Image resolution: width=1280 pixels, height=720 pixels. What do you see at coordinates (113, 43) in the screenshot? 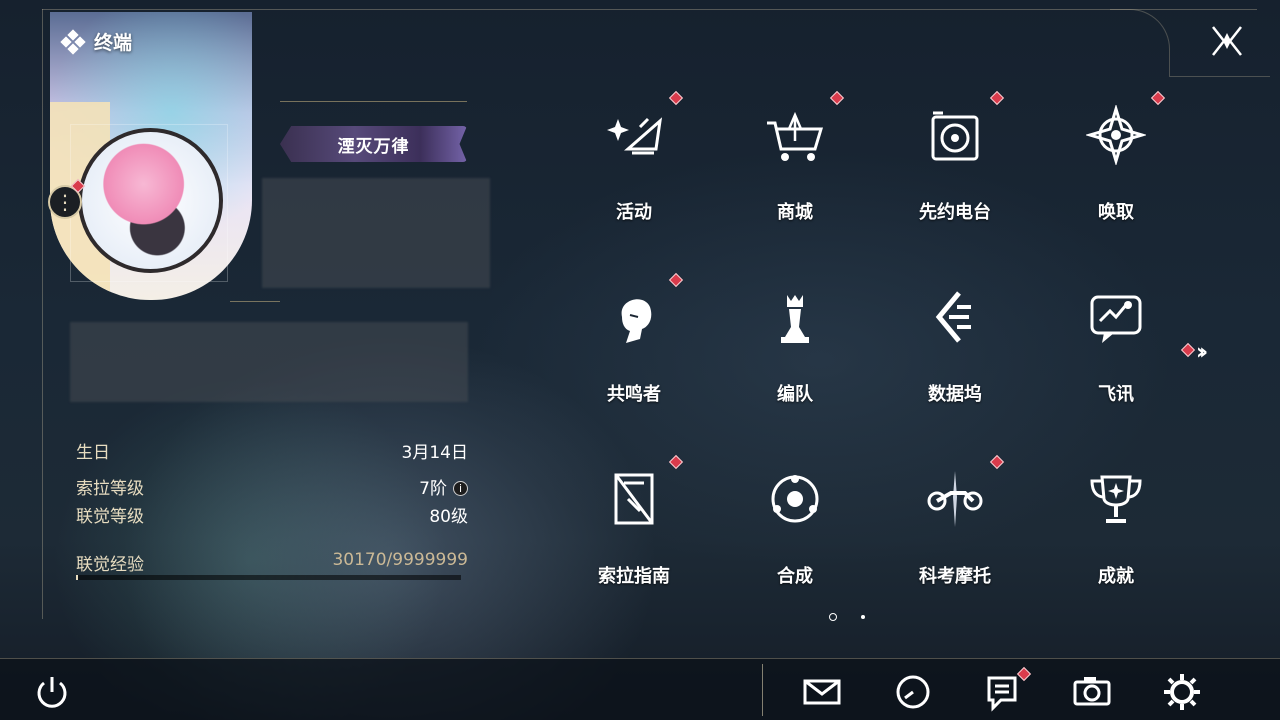
I see `page-title-text: 终端` at bounding box center [113, 43].